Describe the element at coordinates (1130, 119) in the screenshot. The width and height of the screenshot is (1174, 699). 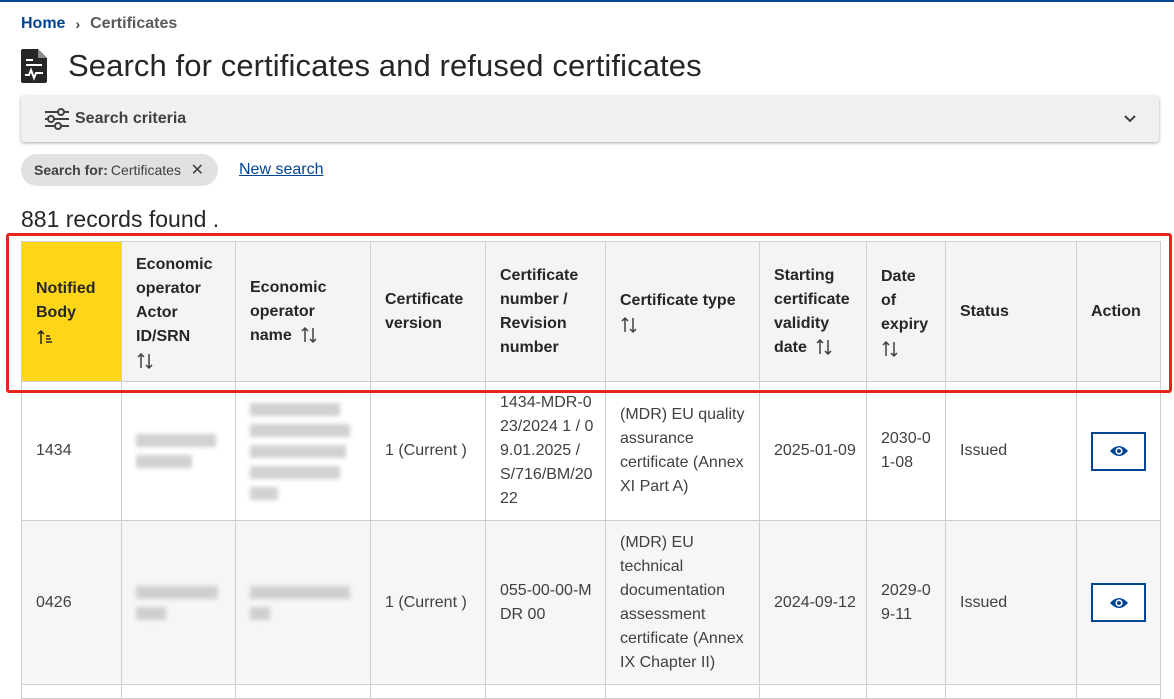
I see `chevron-down-icon` at that location.